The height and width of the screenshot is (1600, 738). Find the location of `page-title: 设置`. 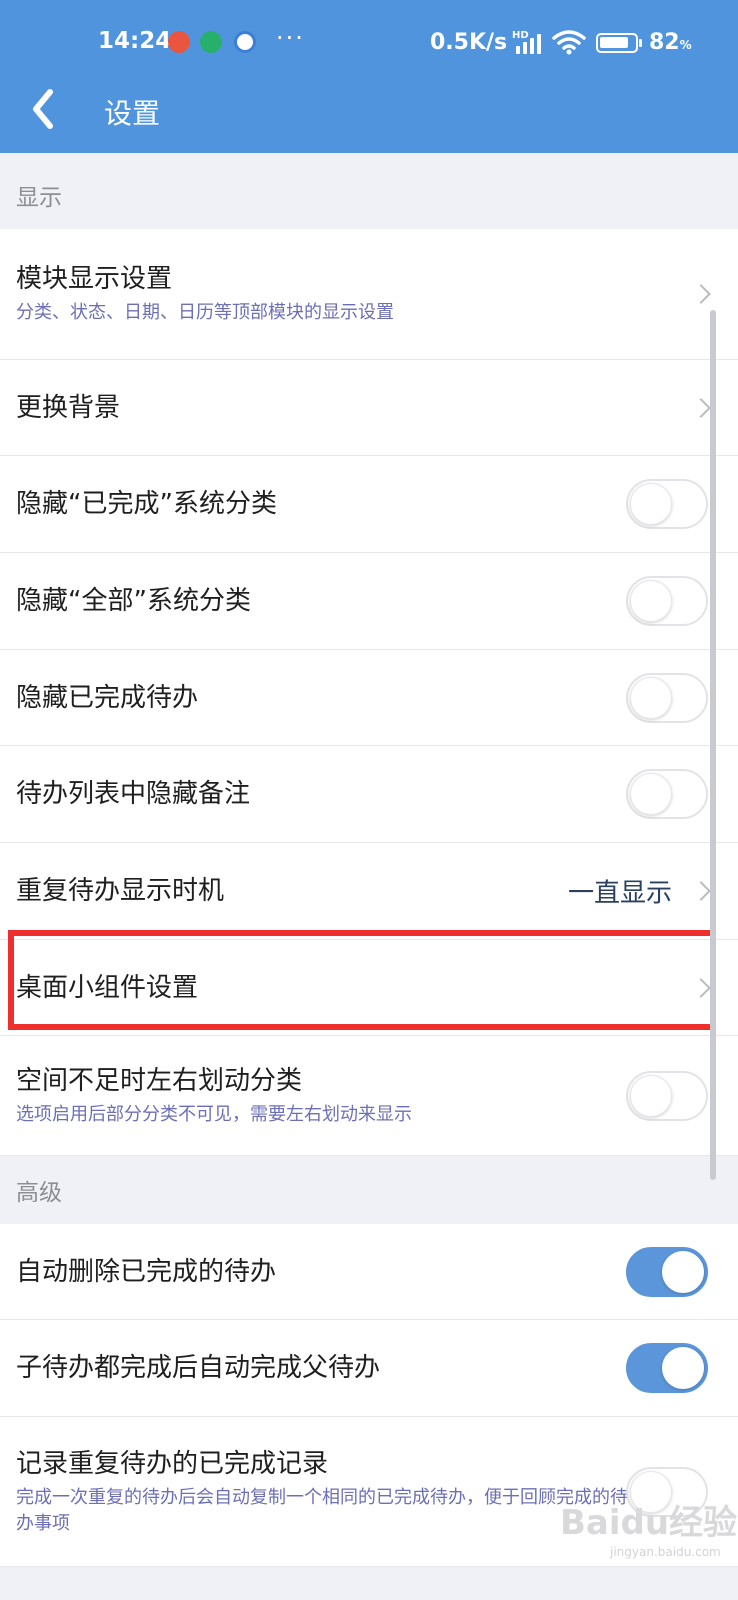

page-title: 设置 is located at coordinates (132, 113).